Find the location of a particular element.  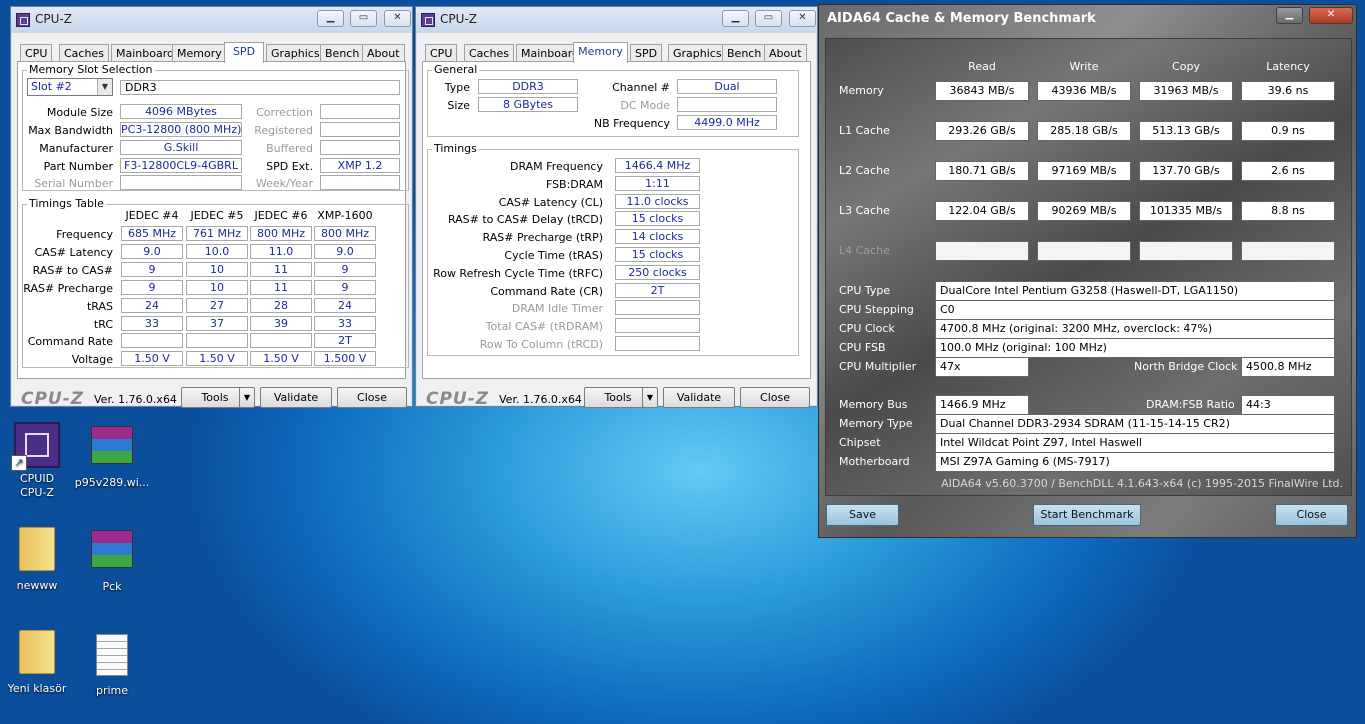

timing-cell: 33 is located at coordinates (345, 323).